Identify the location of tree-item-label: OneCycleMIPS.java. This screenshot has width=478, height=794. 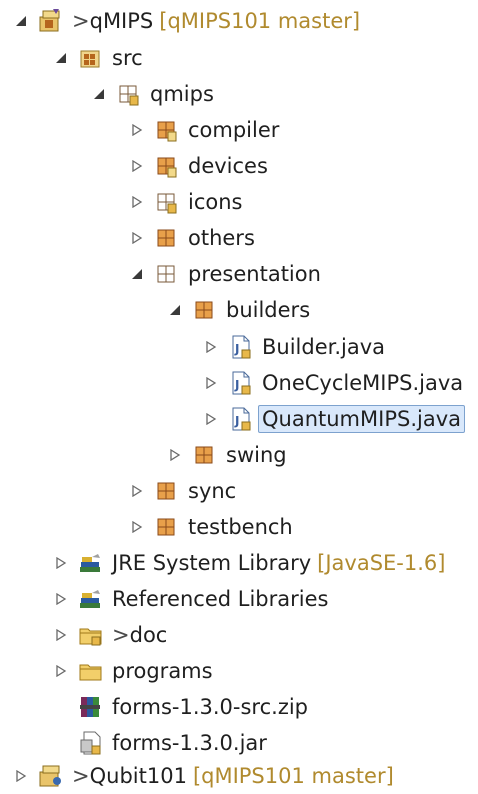
(363, 383).